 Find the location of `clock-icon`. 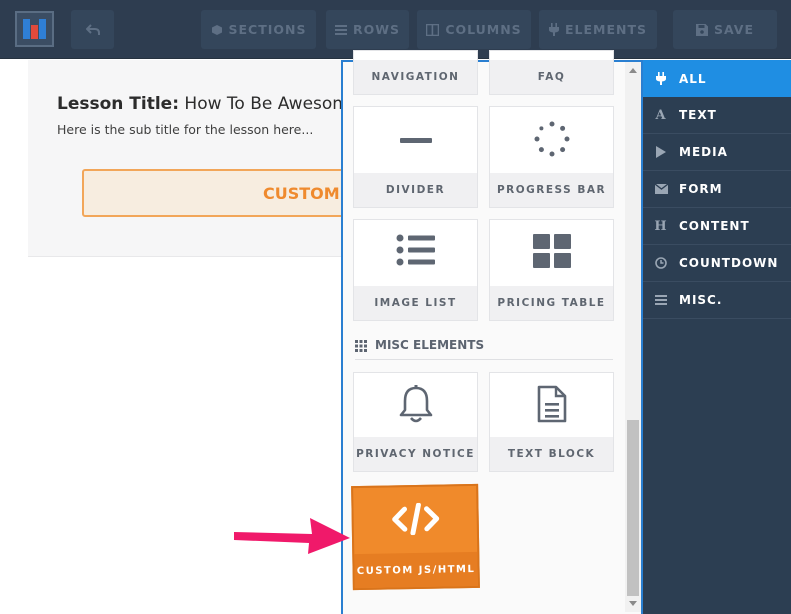

clock-icon is located at coordinates (661, 263).